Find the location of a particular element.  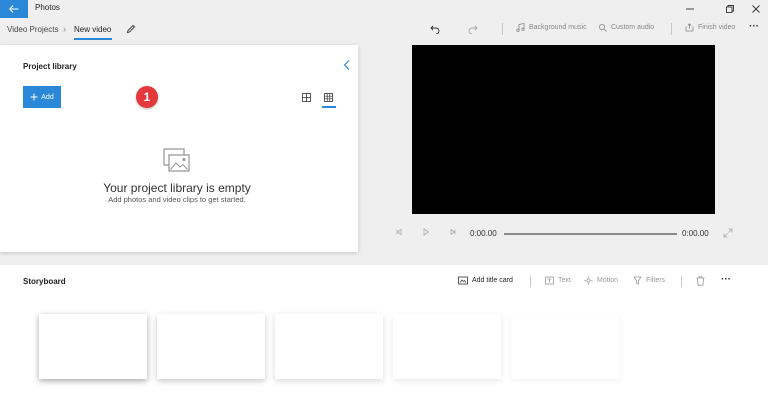

background-music-label: Background music is located at coordinates (558, 27).